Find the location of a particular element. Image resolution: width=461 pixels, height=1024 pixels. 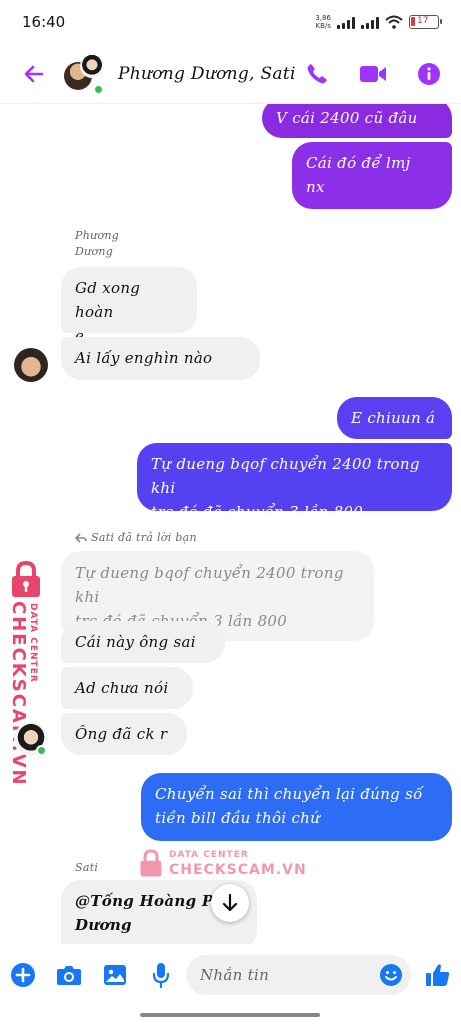

net-speed-unit: KB/s is located at coordinates (323, 26).